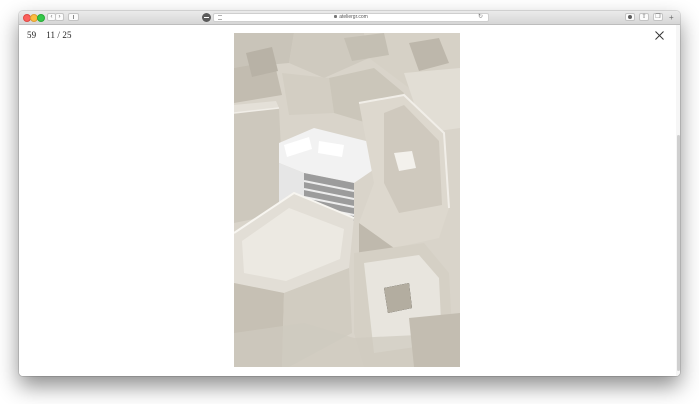 The width and height of the screenshot is (699, 404). Describe the element at coordinates (206, 17) in the screenshot. I see `shield-icon` at that location.